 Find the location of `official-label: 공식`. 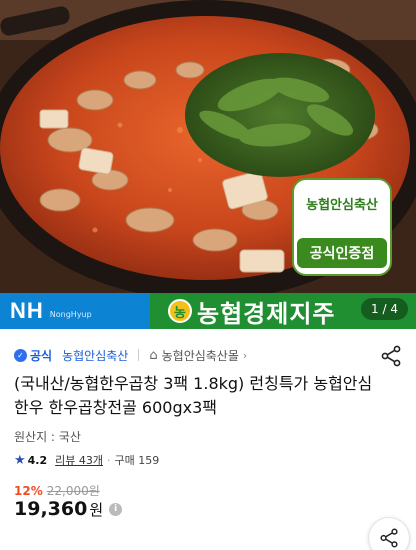

official-label: 공식 is located at coordinates (41, 355).